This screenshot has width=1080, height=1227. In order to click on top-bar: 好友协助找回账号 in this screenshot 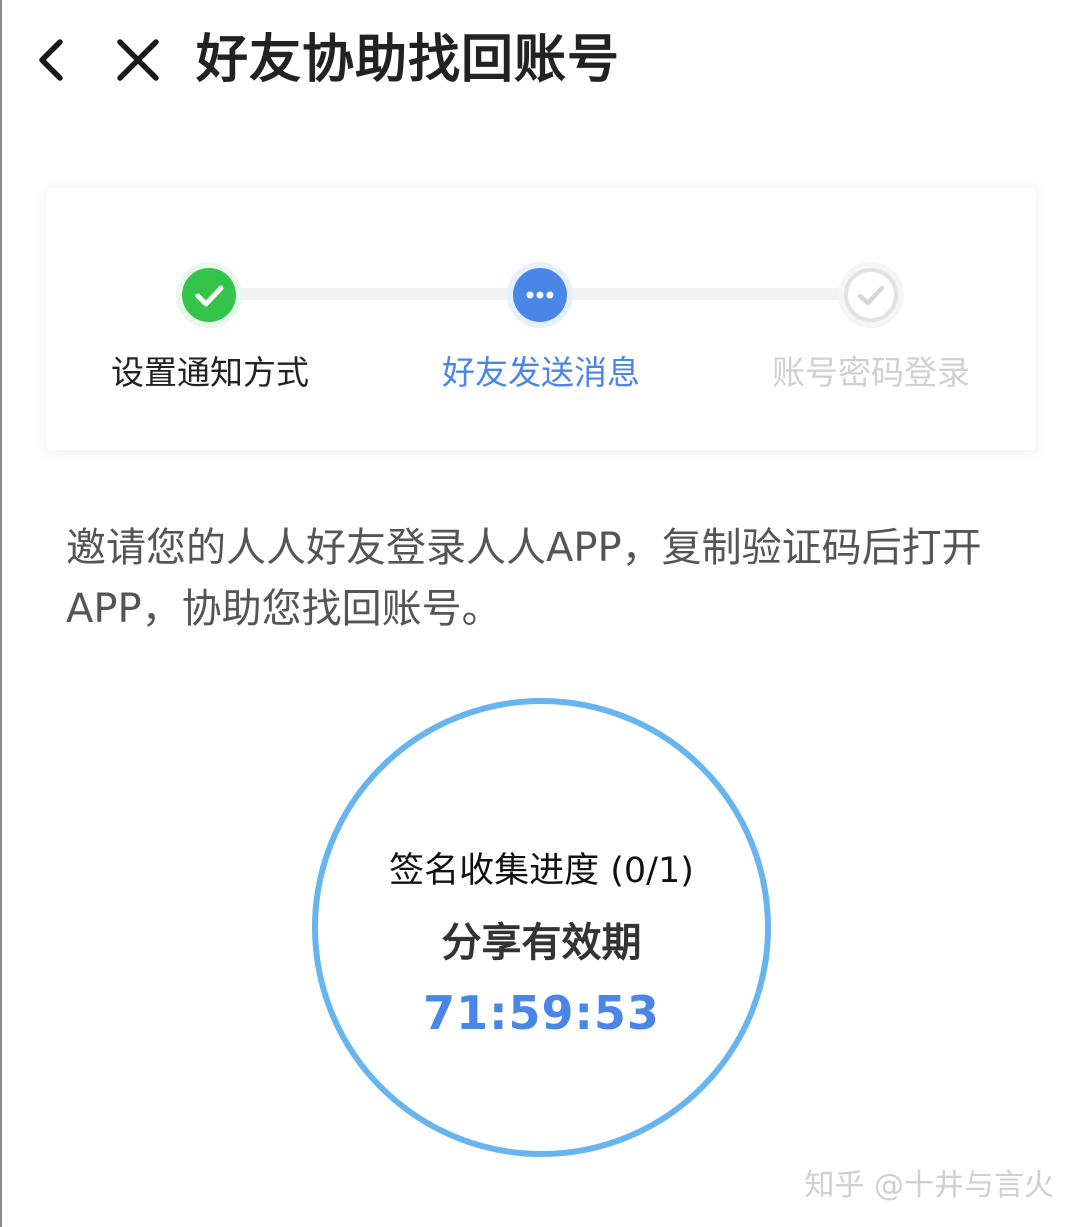, I will do `click(540, 65)`.